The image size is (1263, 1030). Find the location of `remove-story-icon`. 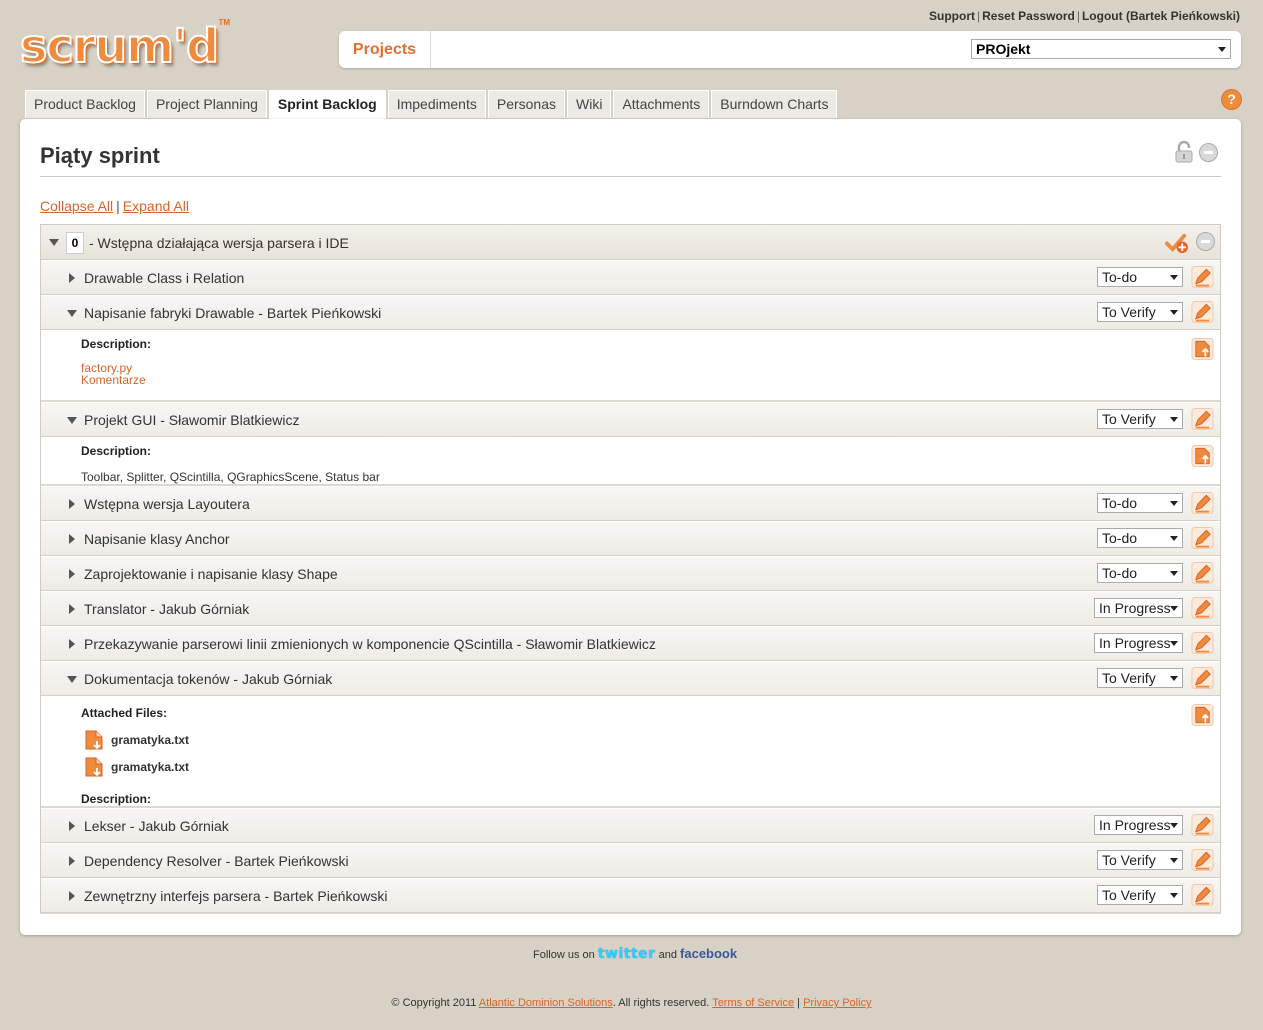

remove-story-icon is located at coordinates (1205, 241).